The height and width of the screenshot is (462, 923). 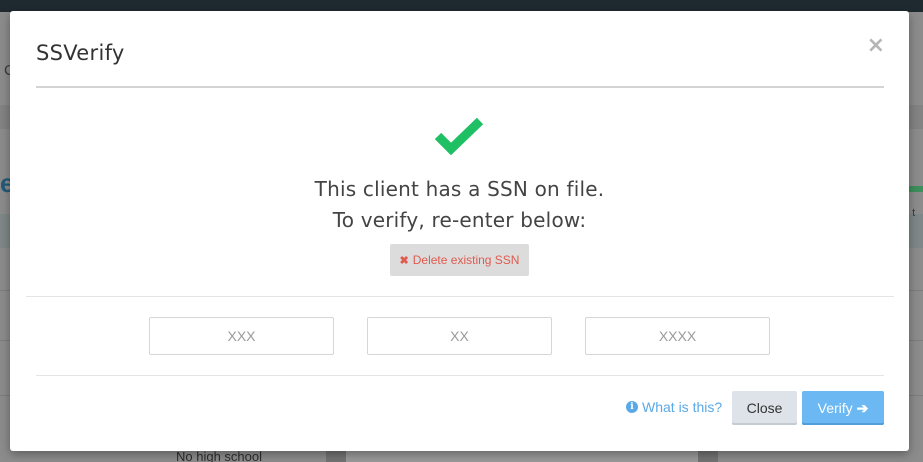 What do you see at coordinates (241, 336) in the screenshot?
I see `ssn-part1-input` at bounding box center [241, 336].